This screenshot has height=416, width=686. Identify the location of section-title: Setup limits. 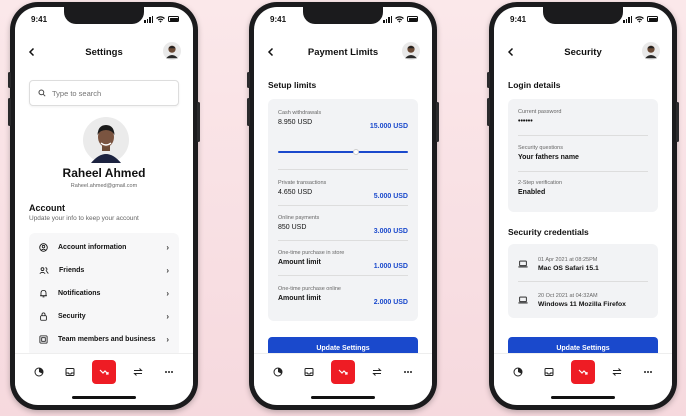
(292, 85).